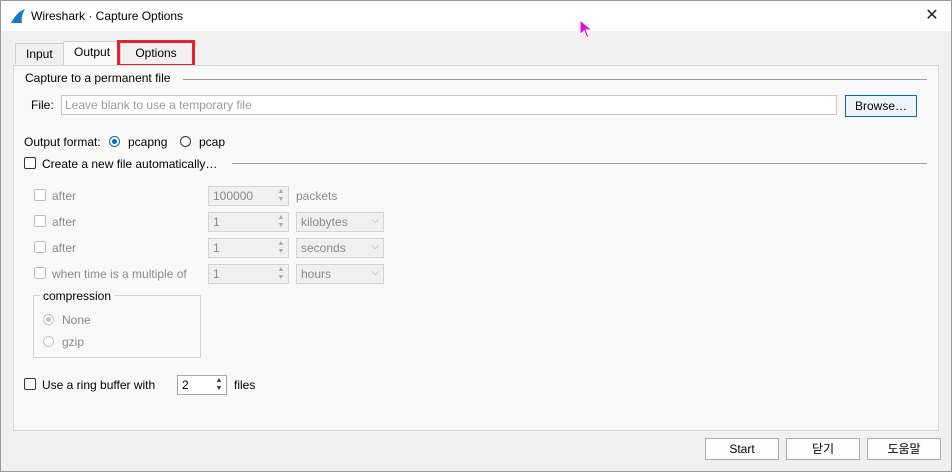 Image resolution: width=952 pixels, height=472 pixels. Describe the element at coordinates (202, 385) in the screenshot. I see `ring-buffer-spinbox: 2 ▲ ▼` at that location.